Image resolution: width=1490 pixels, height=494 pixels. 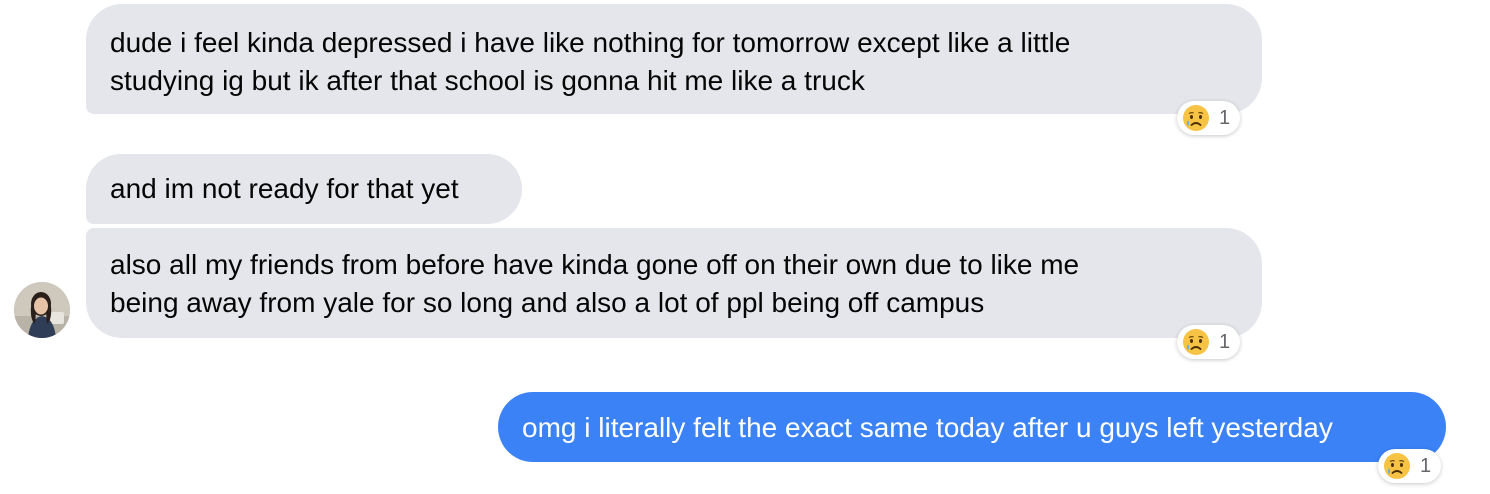 I want to click on message-text-line: and im not ready for that yet, so click(x=284, y=188).